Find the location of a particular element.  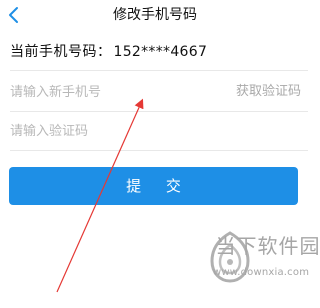

watermark-name: 当下软件园 is located at coordinates (267, 246).